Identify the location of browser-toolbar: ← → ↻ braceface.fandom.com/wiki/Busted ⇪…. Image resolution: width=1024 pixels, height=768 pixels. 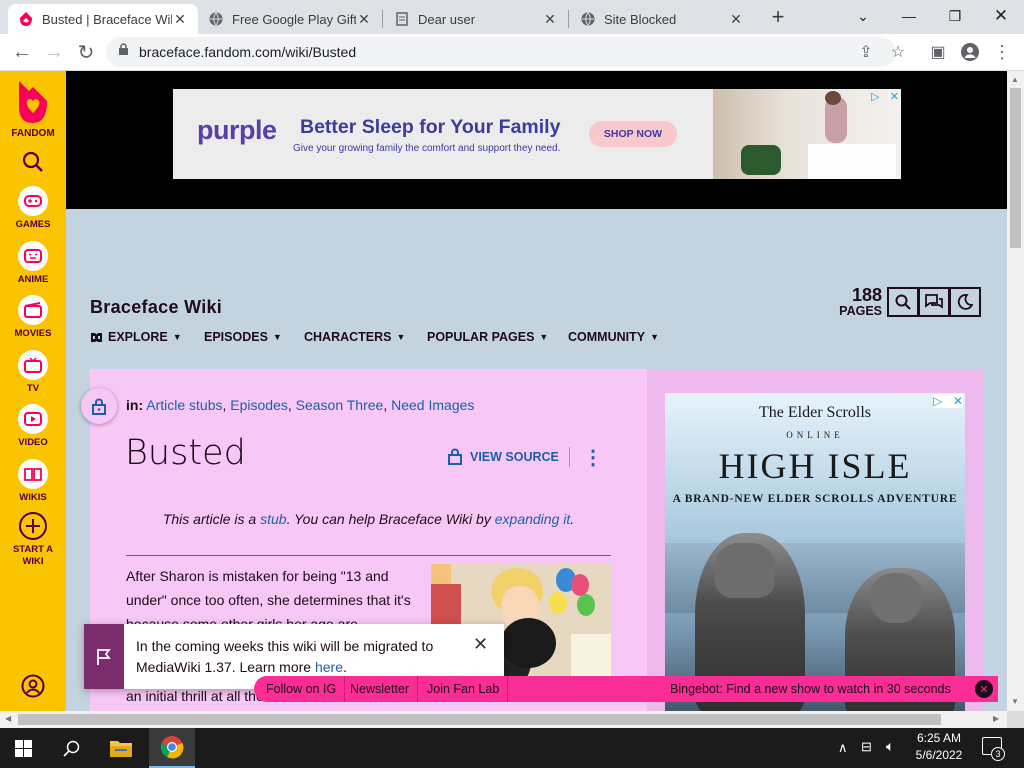
(512, 52).